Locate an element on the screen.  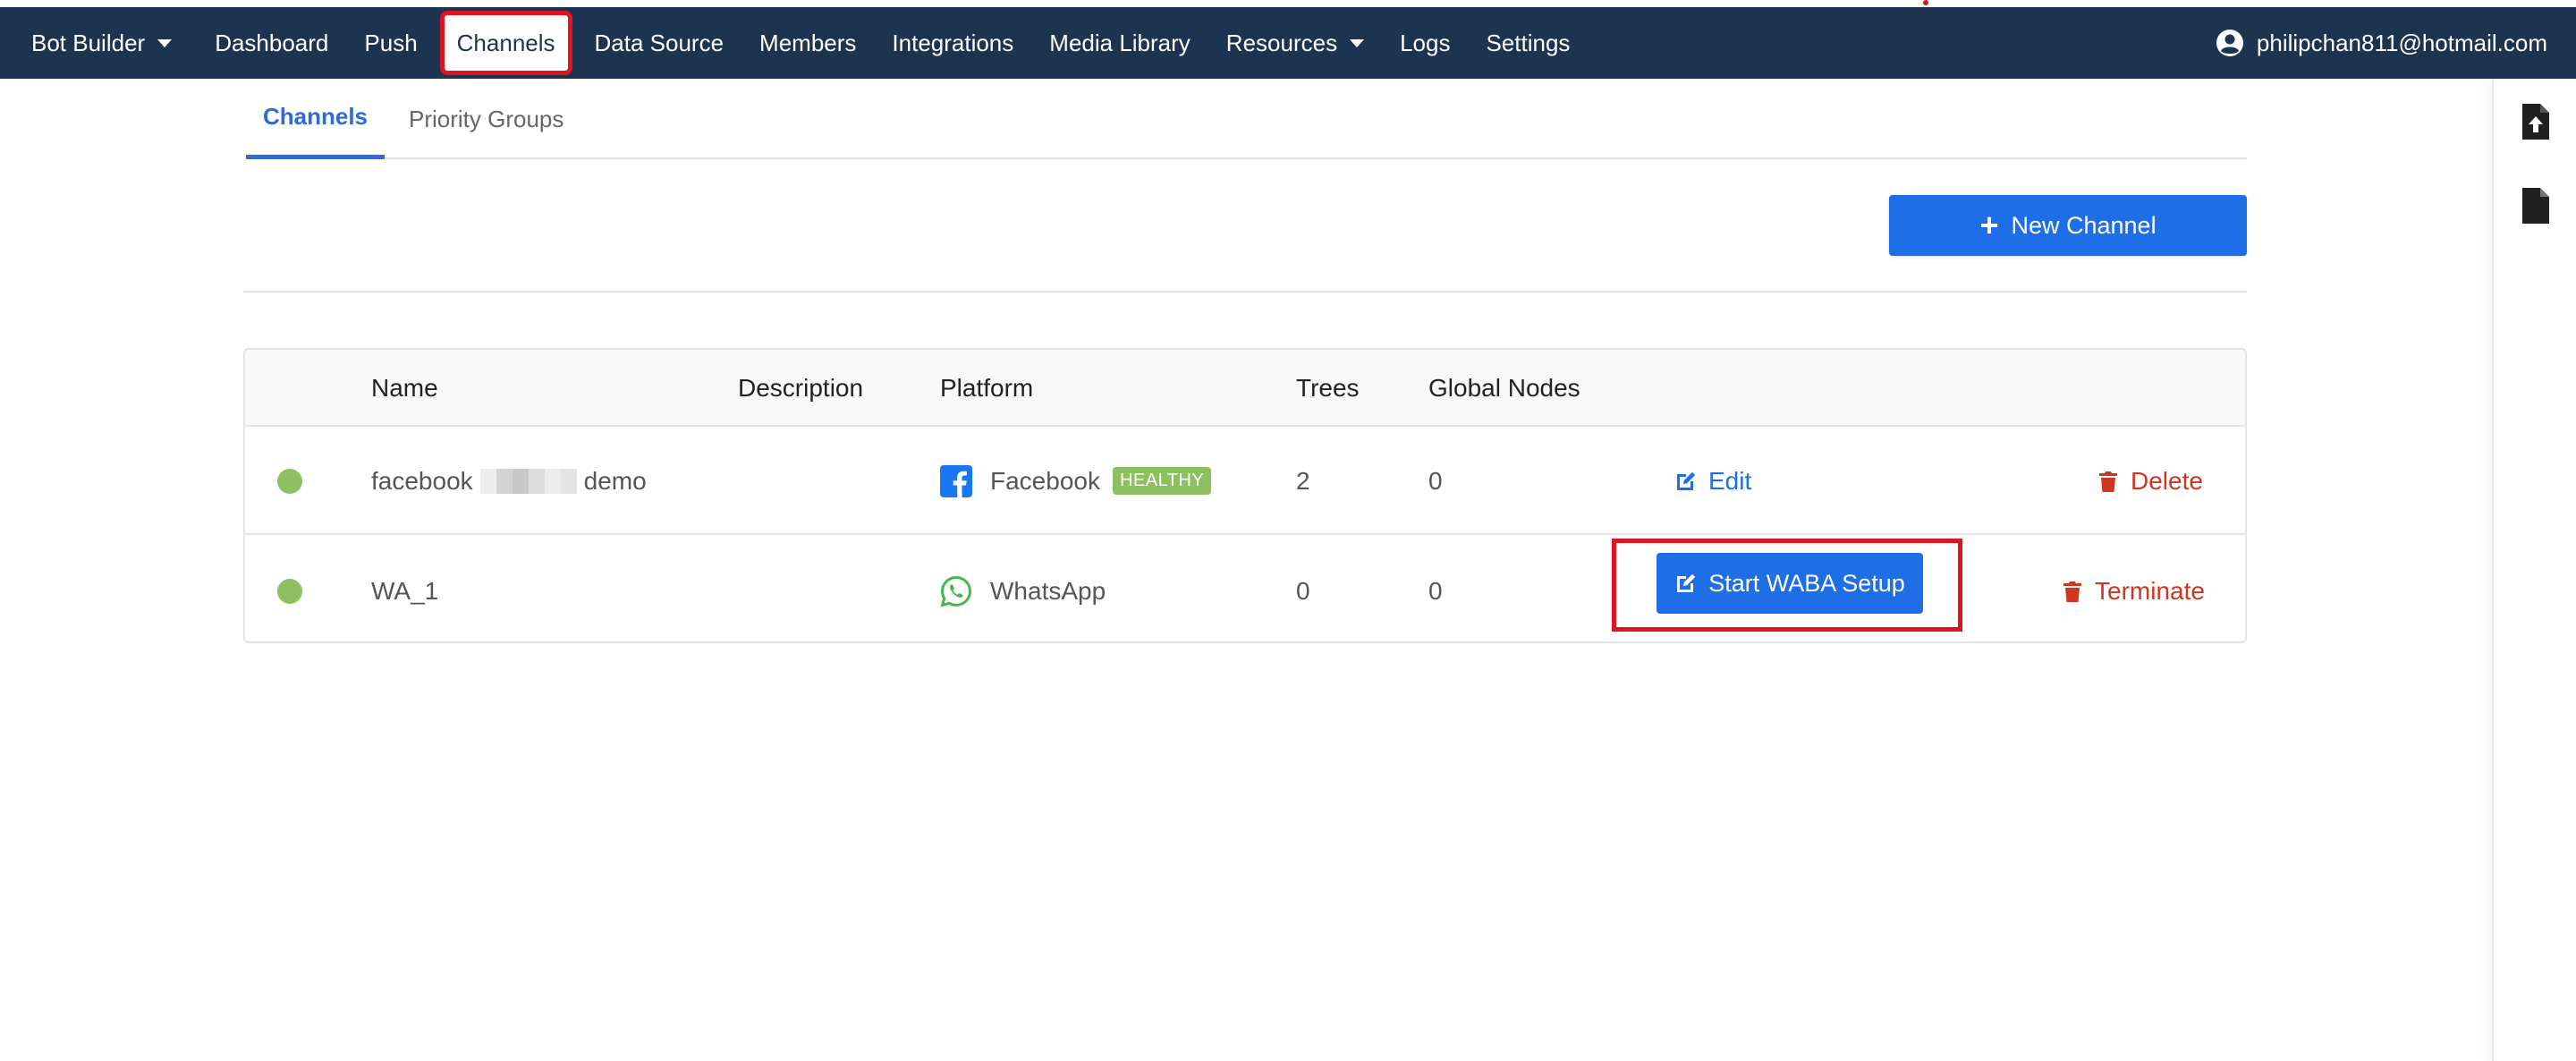
section-divider is located at coordinates (1245, 292).